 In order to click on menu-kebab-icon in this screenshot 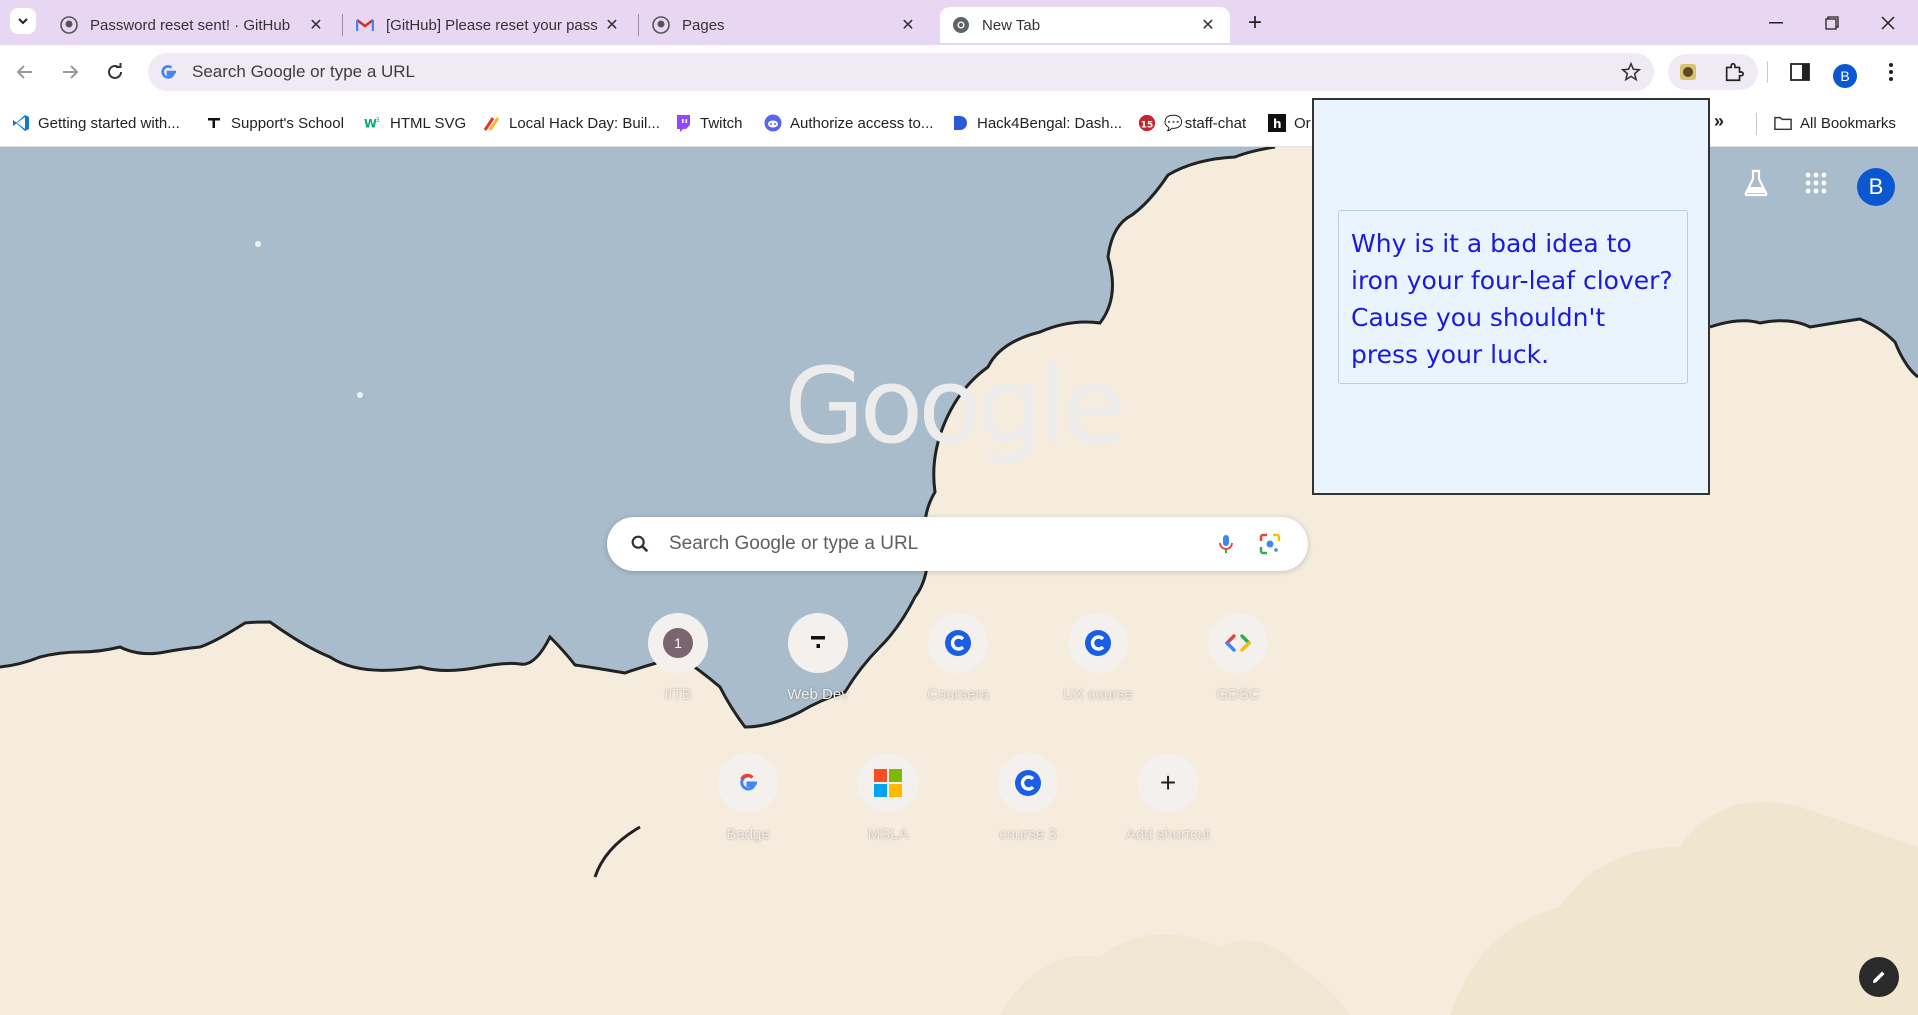, I will do `click(1891, 72)`.